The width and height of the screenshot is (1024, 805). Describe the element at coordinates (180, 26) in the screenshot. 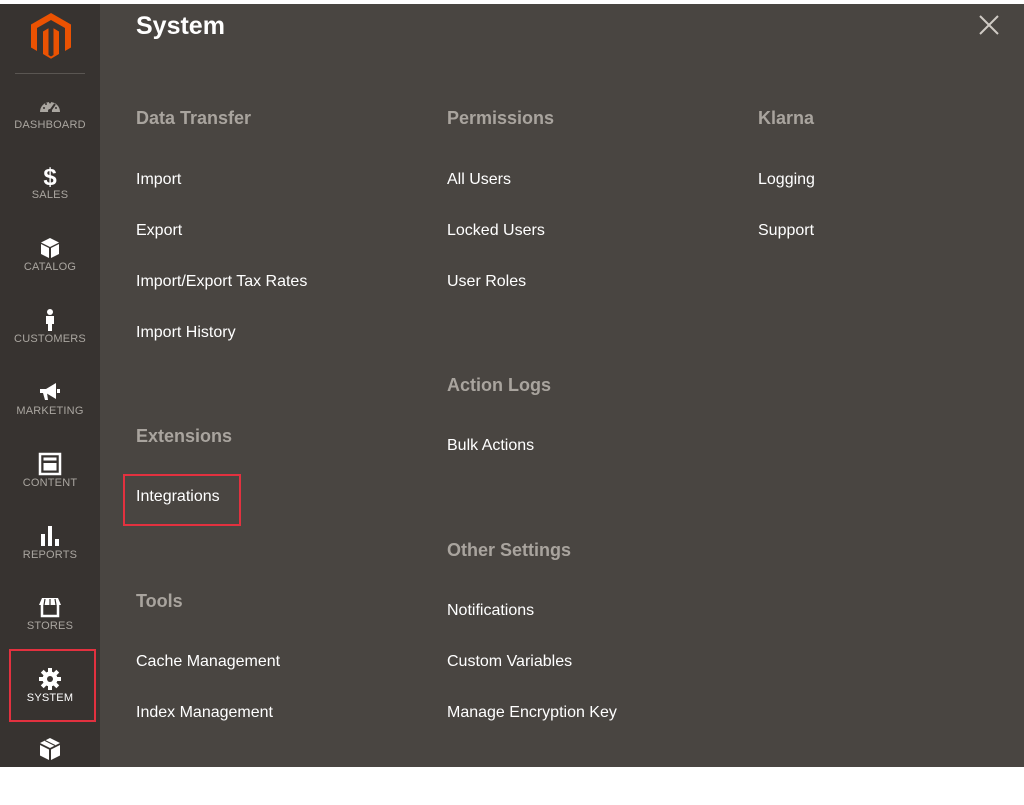

I see `page-title: System` at that location.